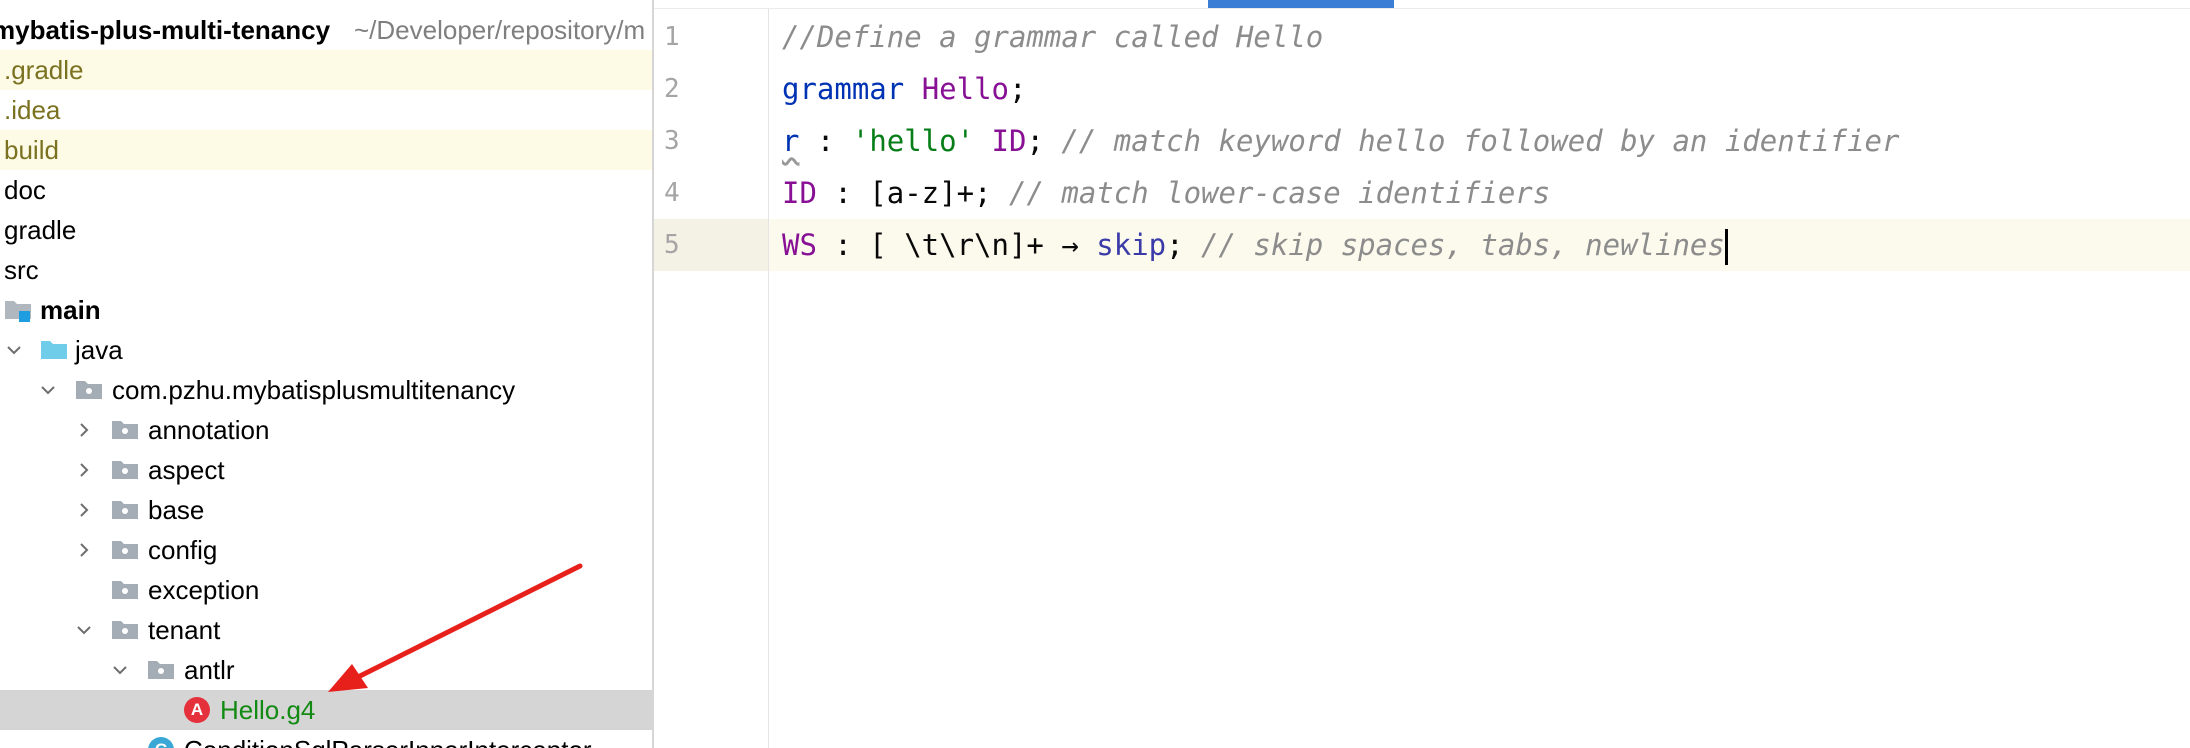  What do you see at coordinates (799, 245) in the screenshot?
I see `code-token-name: WS` at bounding box center [799, 245].